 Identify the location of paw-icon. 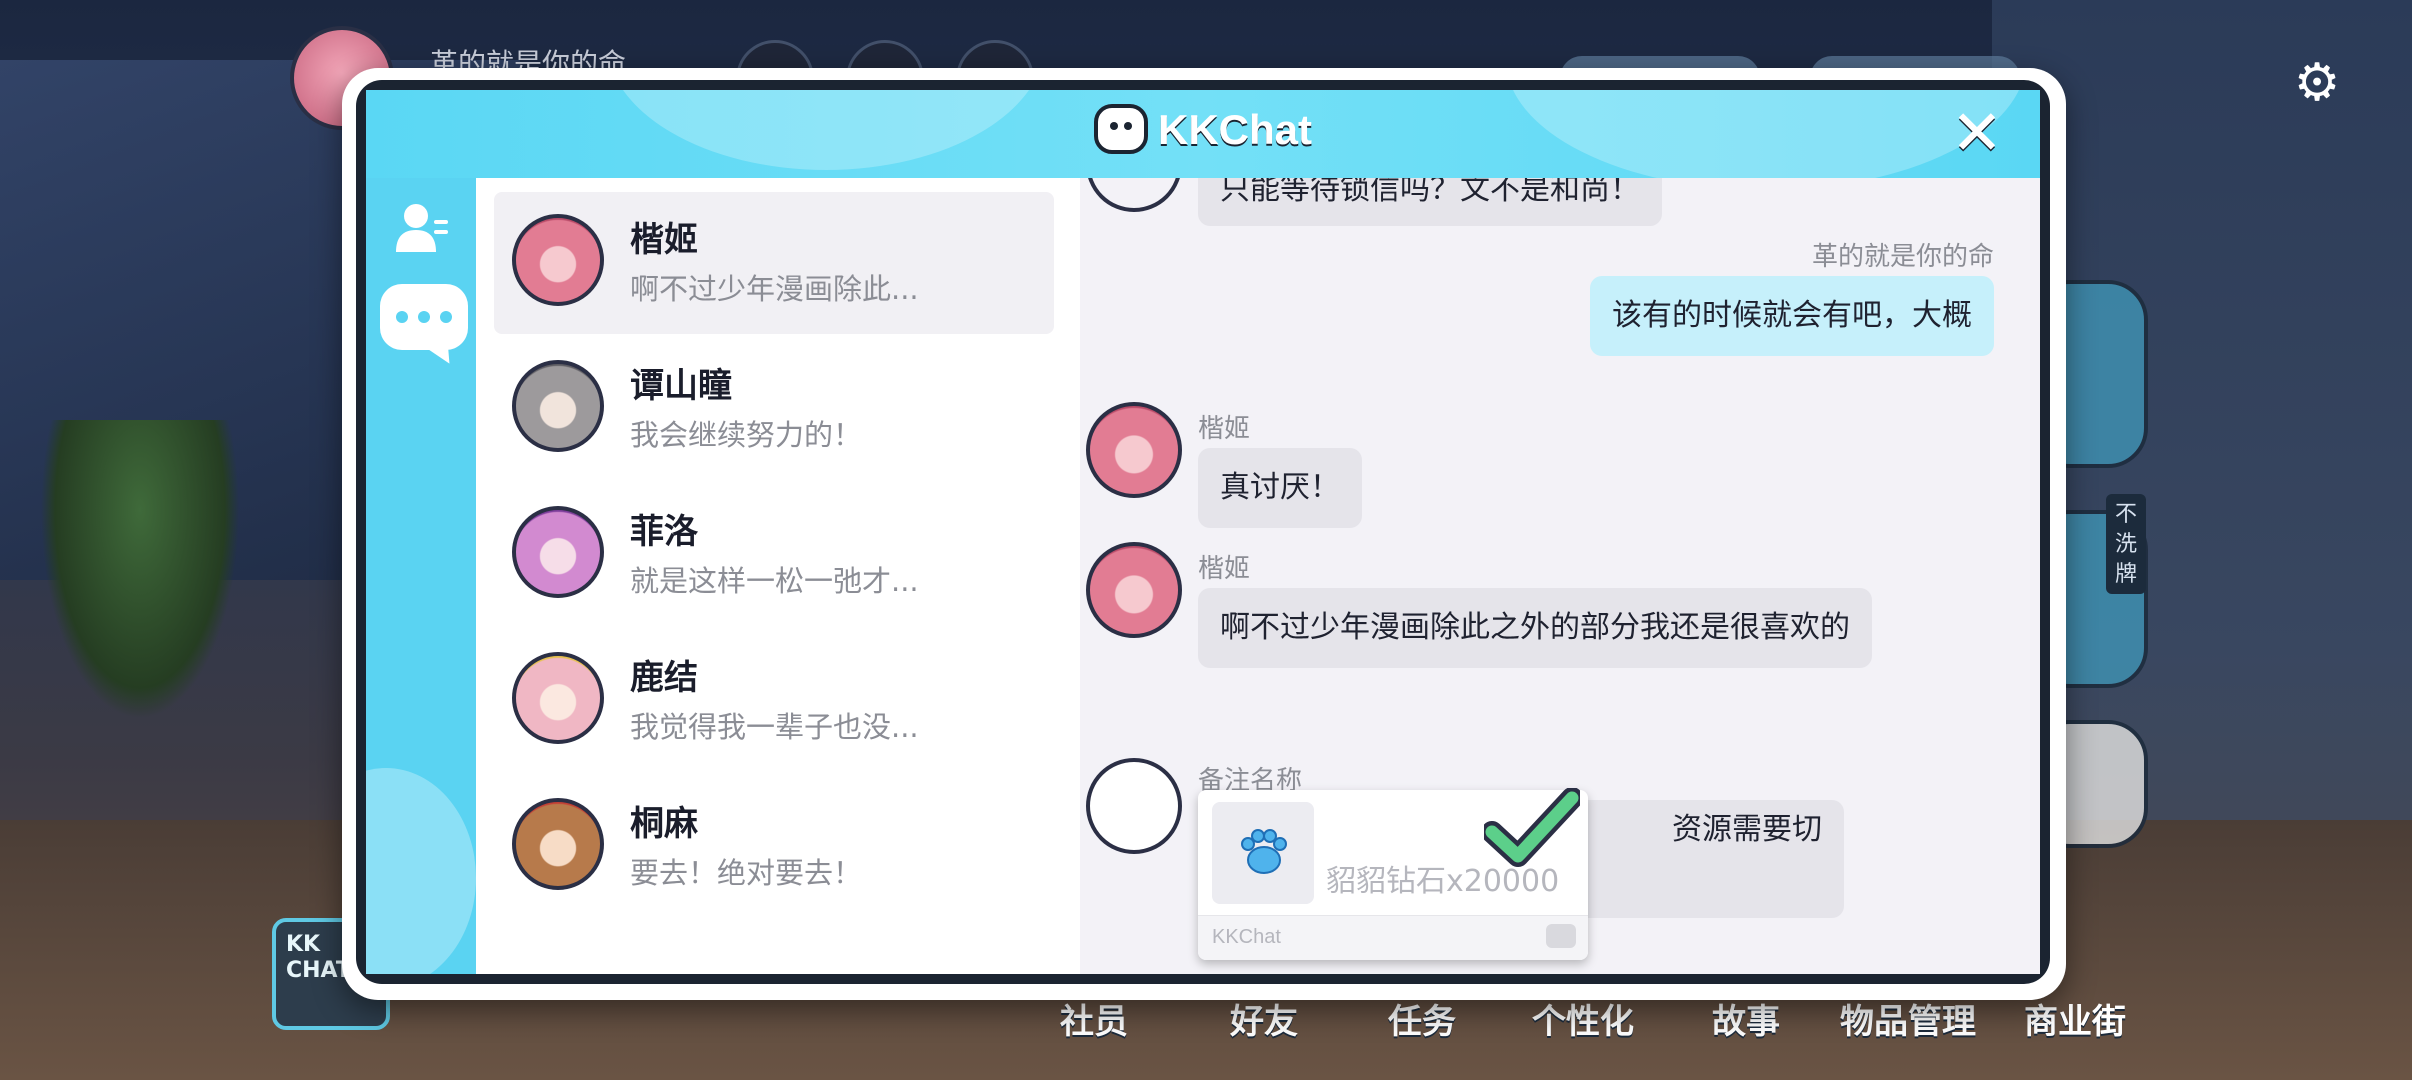
(1264, 851).